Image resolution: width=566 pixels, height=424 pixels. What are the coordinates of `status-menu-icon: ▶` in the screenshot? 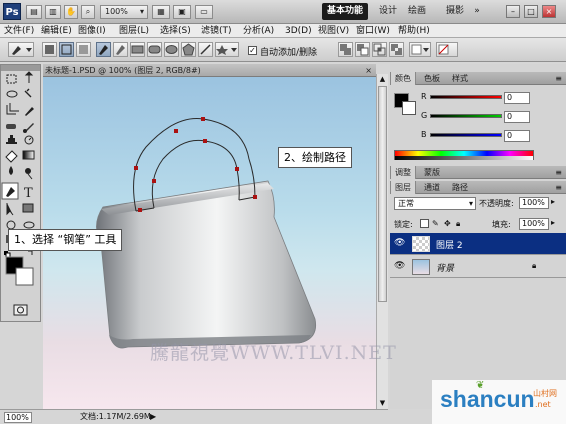 It's located at (153, 417).